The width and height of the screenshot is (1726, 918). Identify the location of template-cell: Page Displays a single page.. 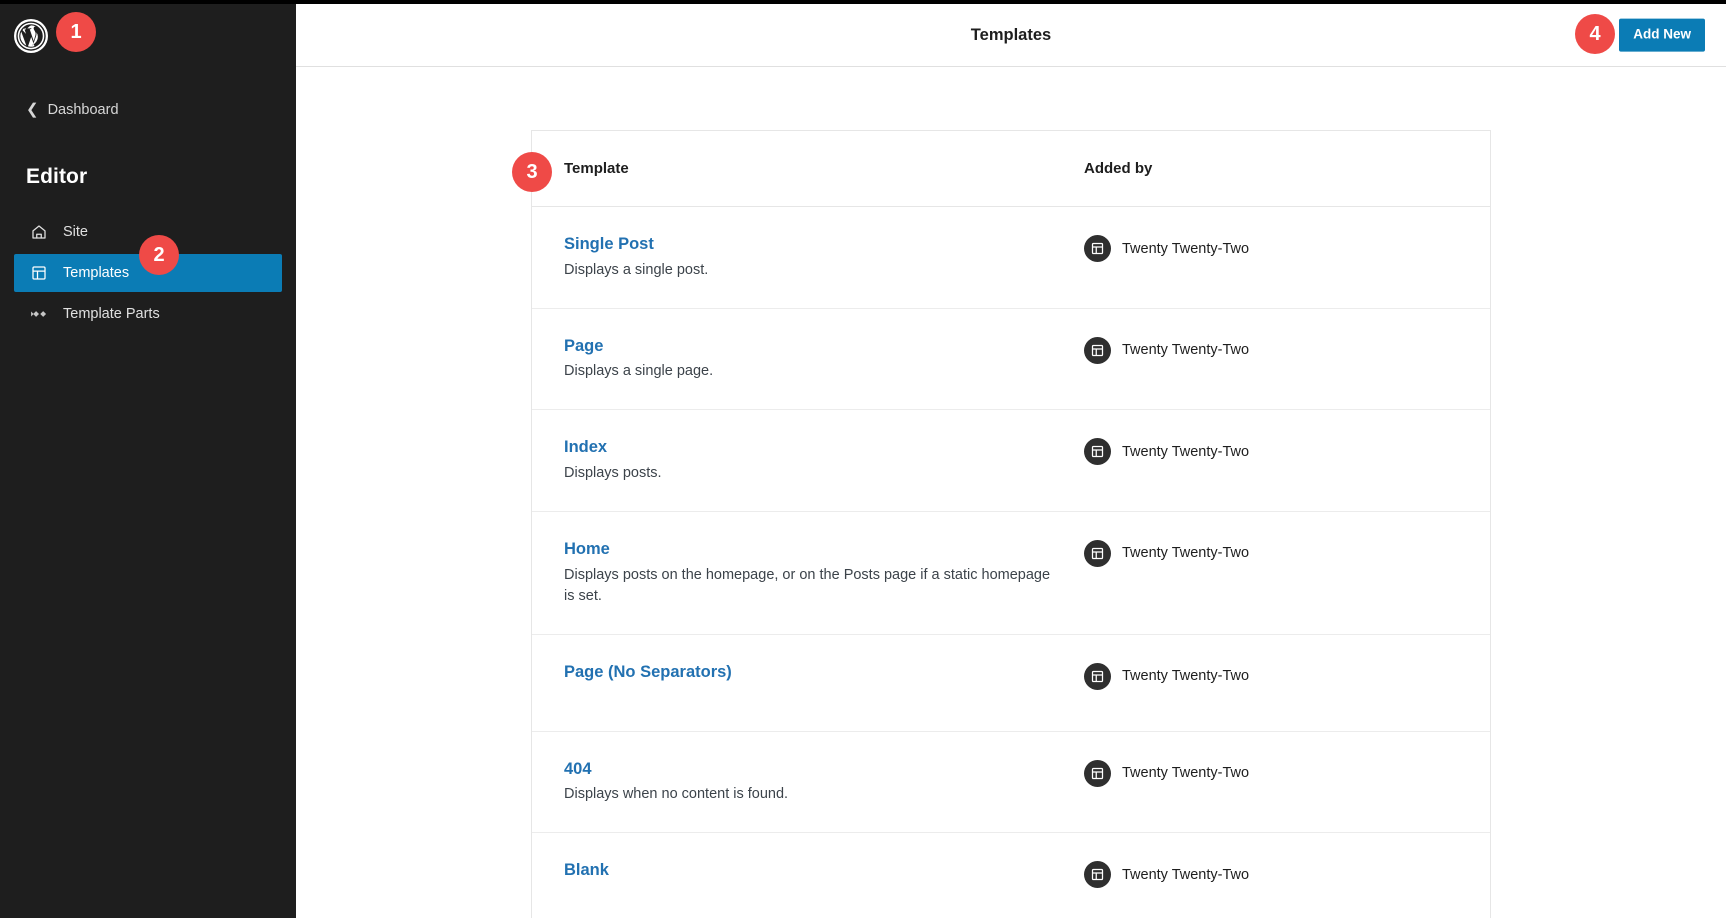
(824, 359).